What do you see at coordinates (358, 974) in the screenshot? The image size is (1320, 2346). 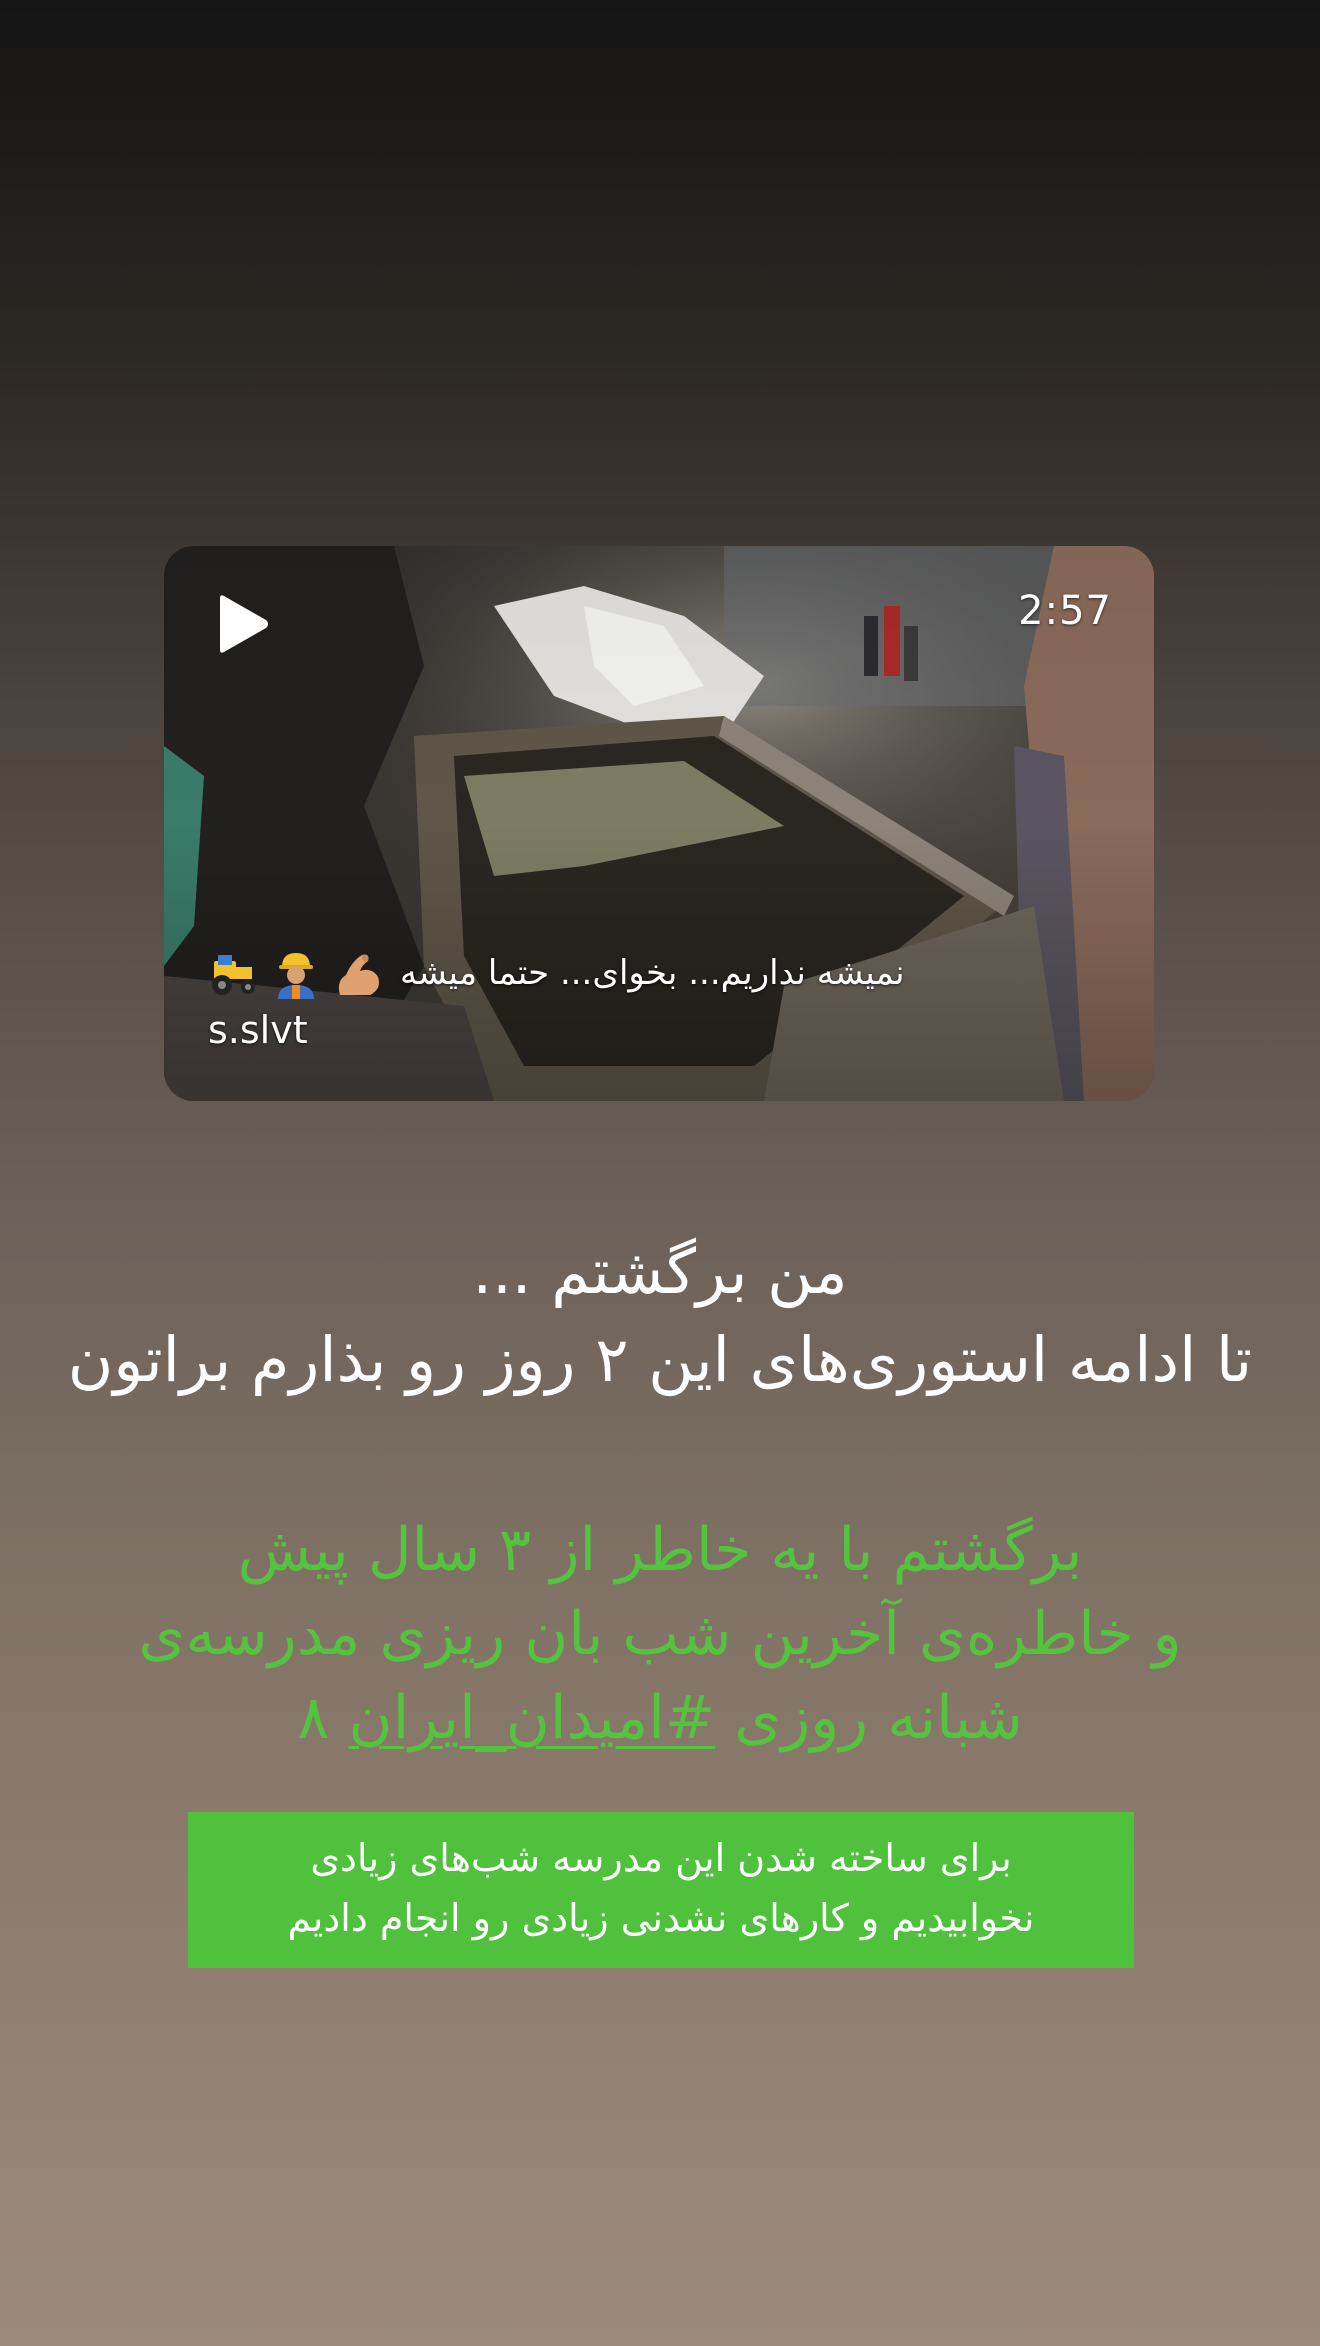 I see `flexed-biceps-icon` at bounding box center [358, 974].